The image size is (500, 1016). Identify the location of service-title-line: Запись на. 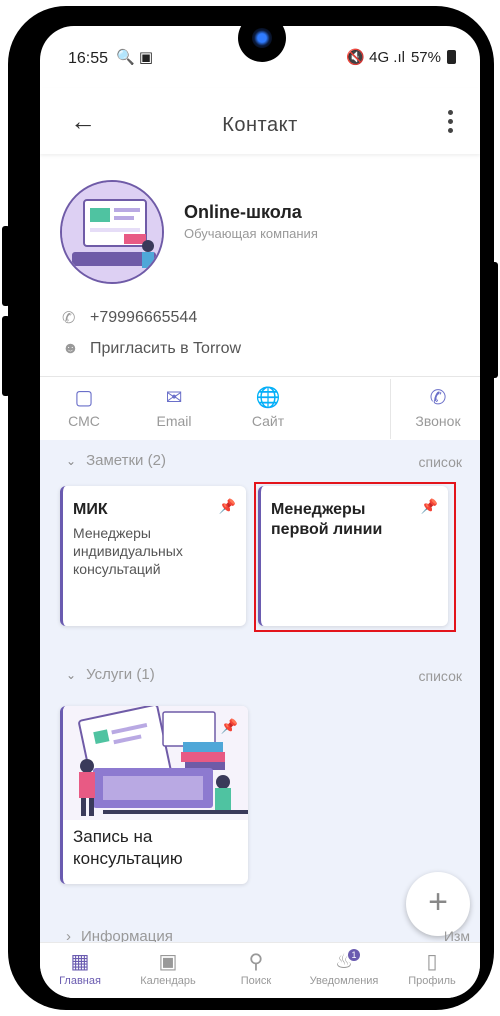
(113, 836).